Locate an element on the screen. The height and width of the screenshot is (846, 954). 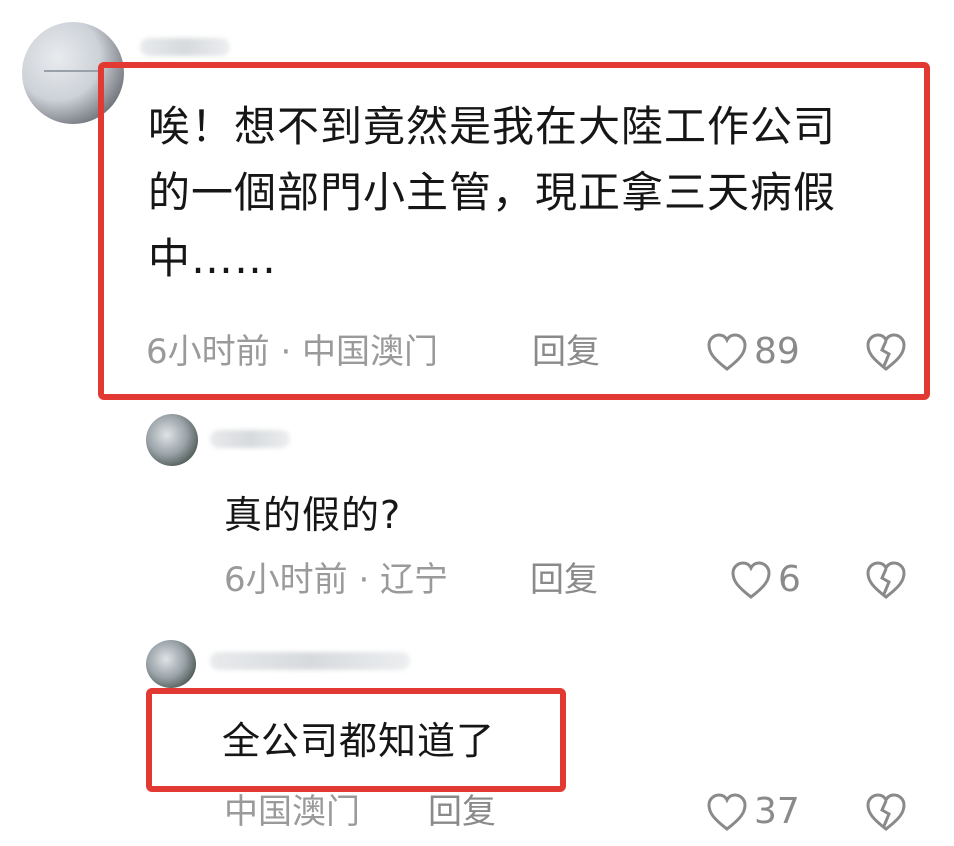
reply-body: 真的假的? is located at coordinates (313, 515).